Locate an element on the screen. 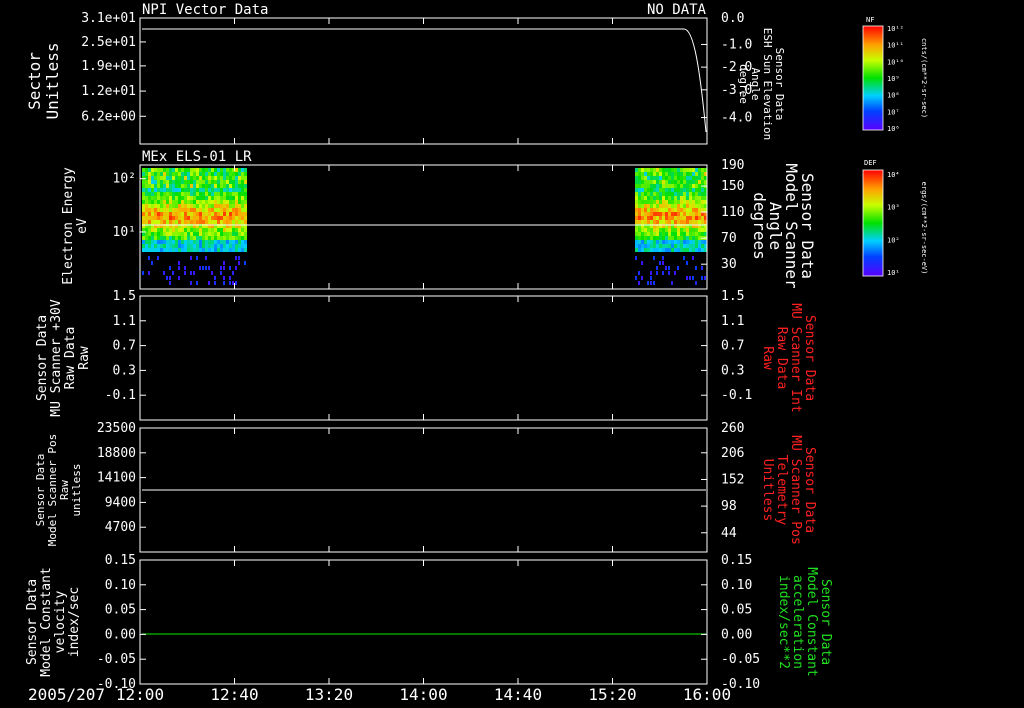 The width and height of the screenshot is (1024, 708). date-label: 2005/207 is located at coordinates (66, 694).